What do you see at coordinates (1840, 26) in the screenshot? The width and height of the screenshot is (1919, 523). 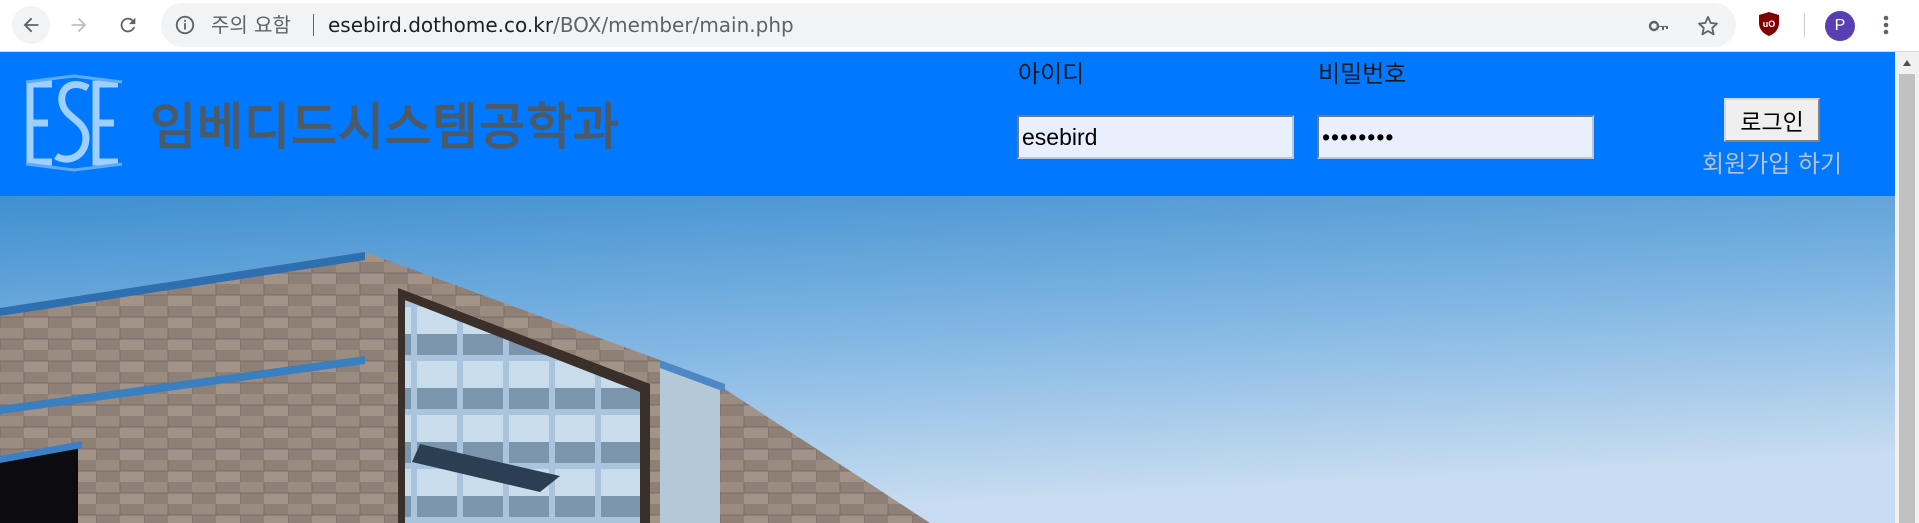 I see `profile-avatar: P` at bounding box center [1840, 26].